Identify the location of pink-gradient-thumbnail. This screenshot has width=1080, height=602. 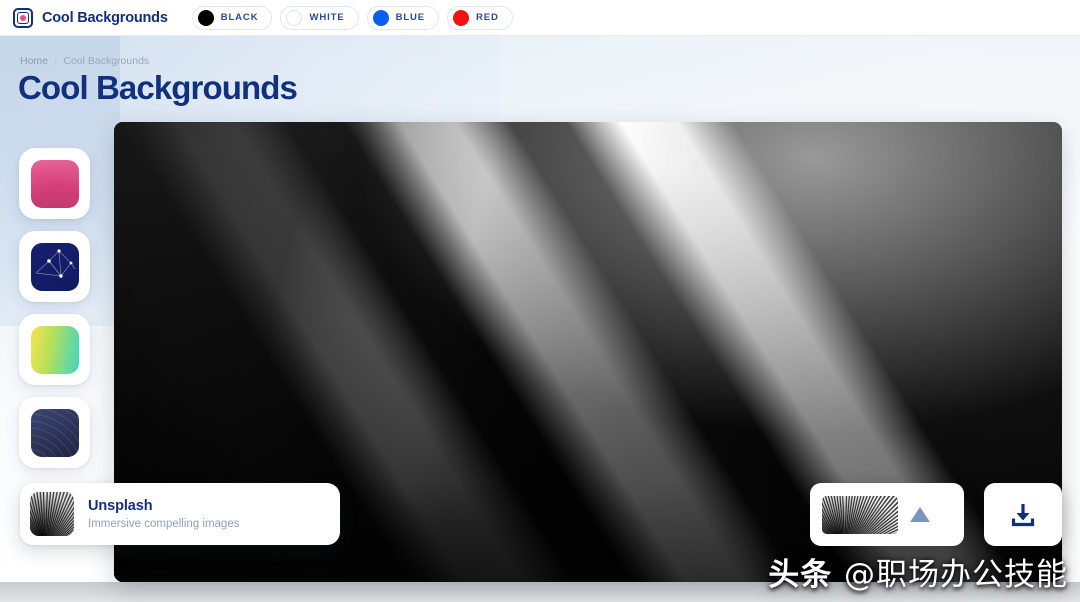
(54, 183).